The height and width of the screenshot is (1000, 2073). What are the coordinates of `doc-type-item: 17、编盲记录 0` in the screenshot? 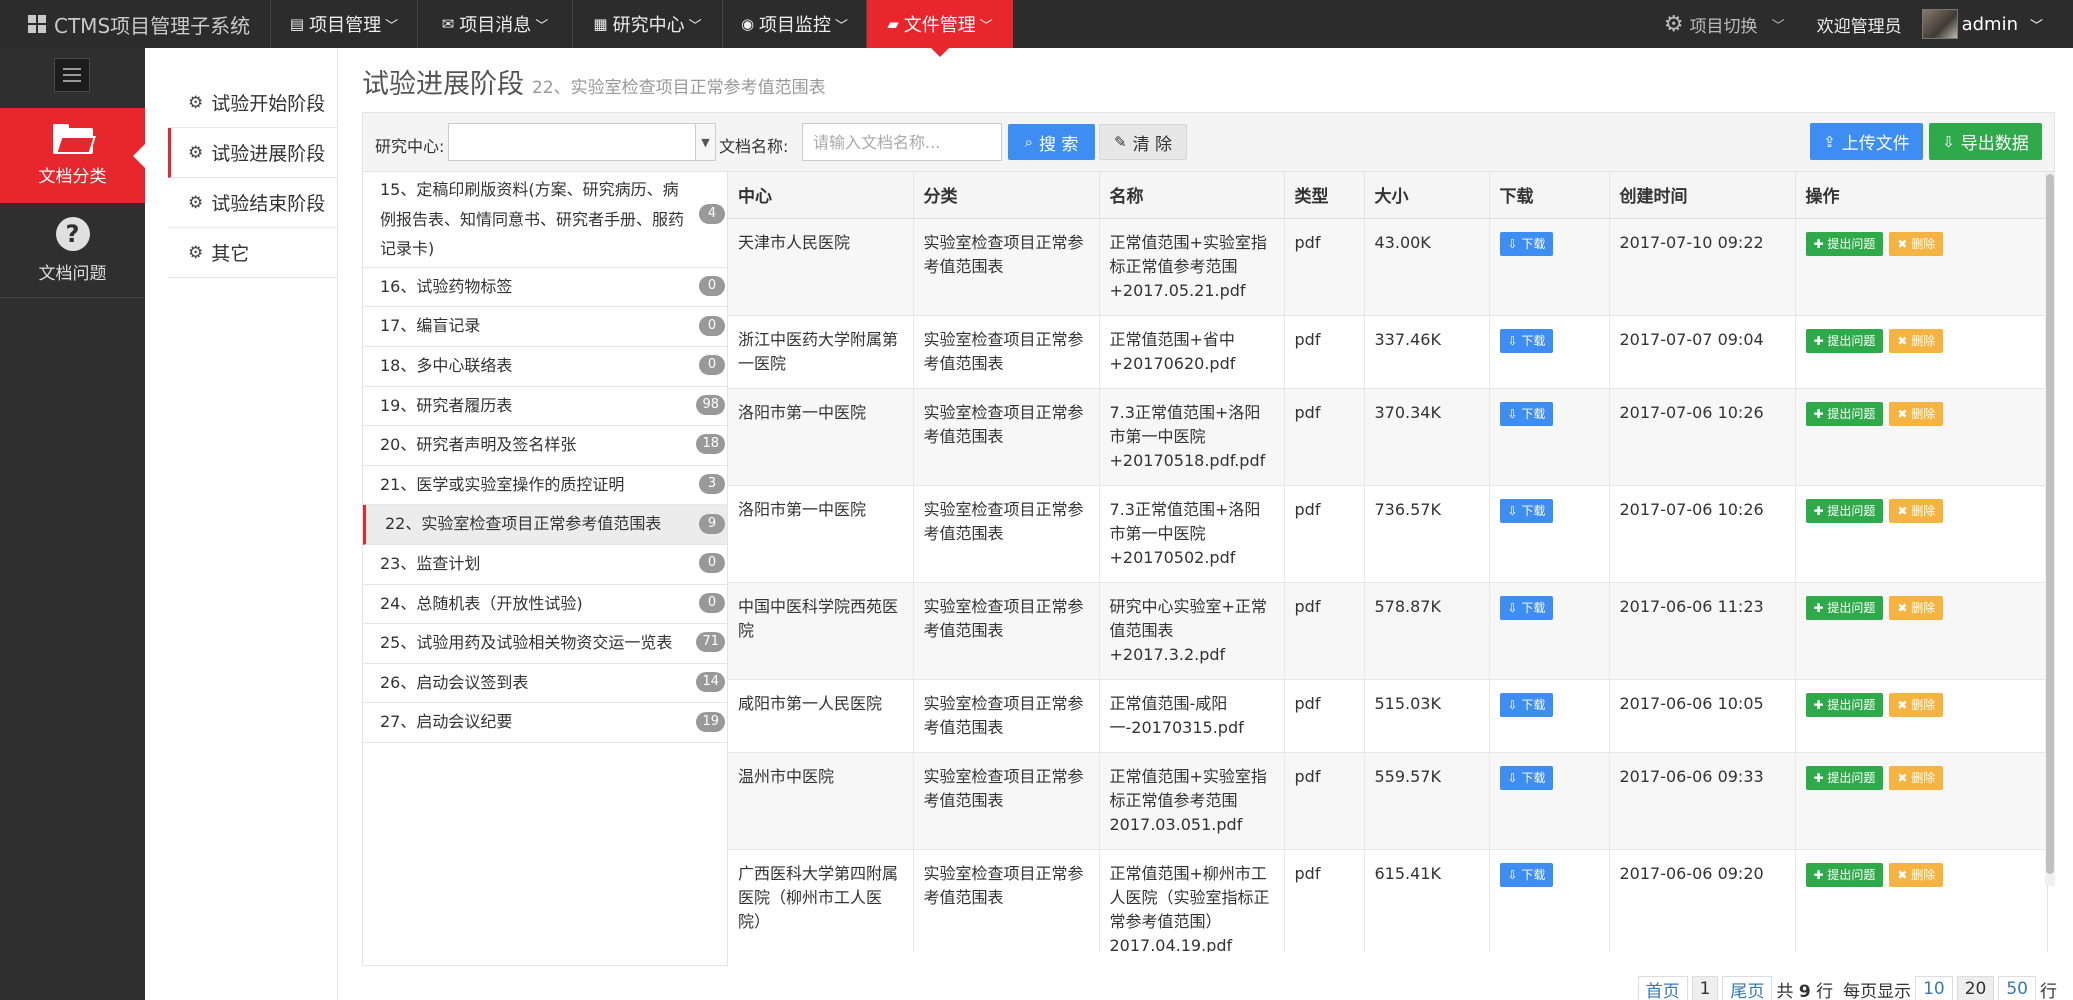 It's located at (545, 327).